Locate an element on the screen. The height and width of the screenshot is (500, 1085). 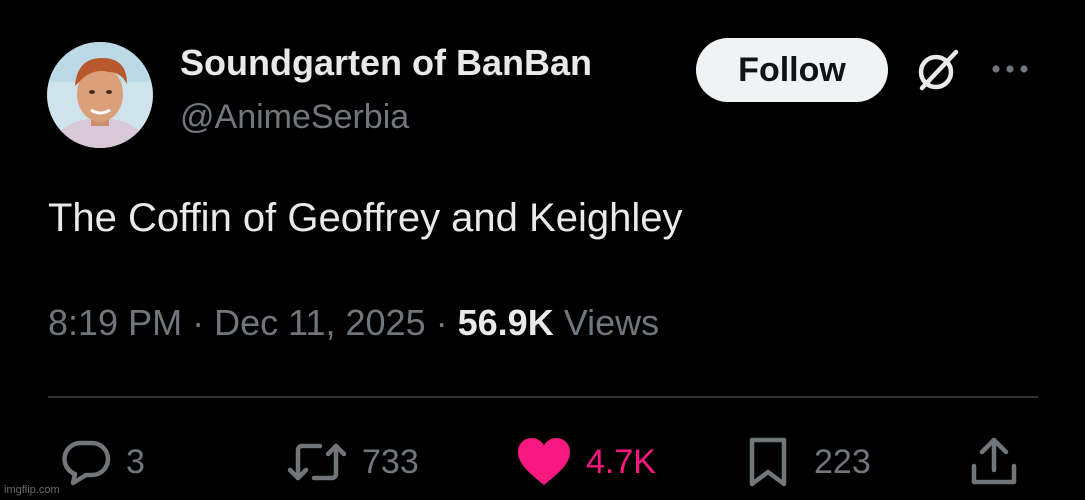
repost-button: 733 is located at coordinates (352, 462).